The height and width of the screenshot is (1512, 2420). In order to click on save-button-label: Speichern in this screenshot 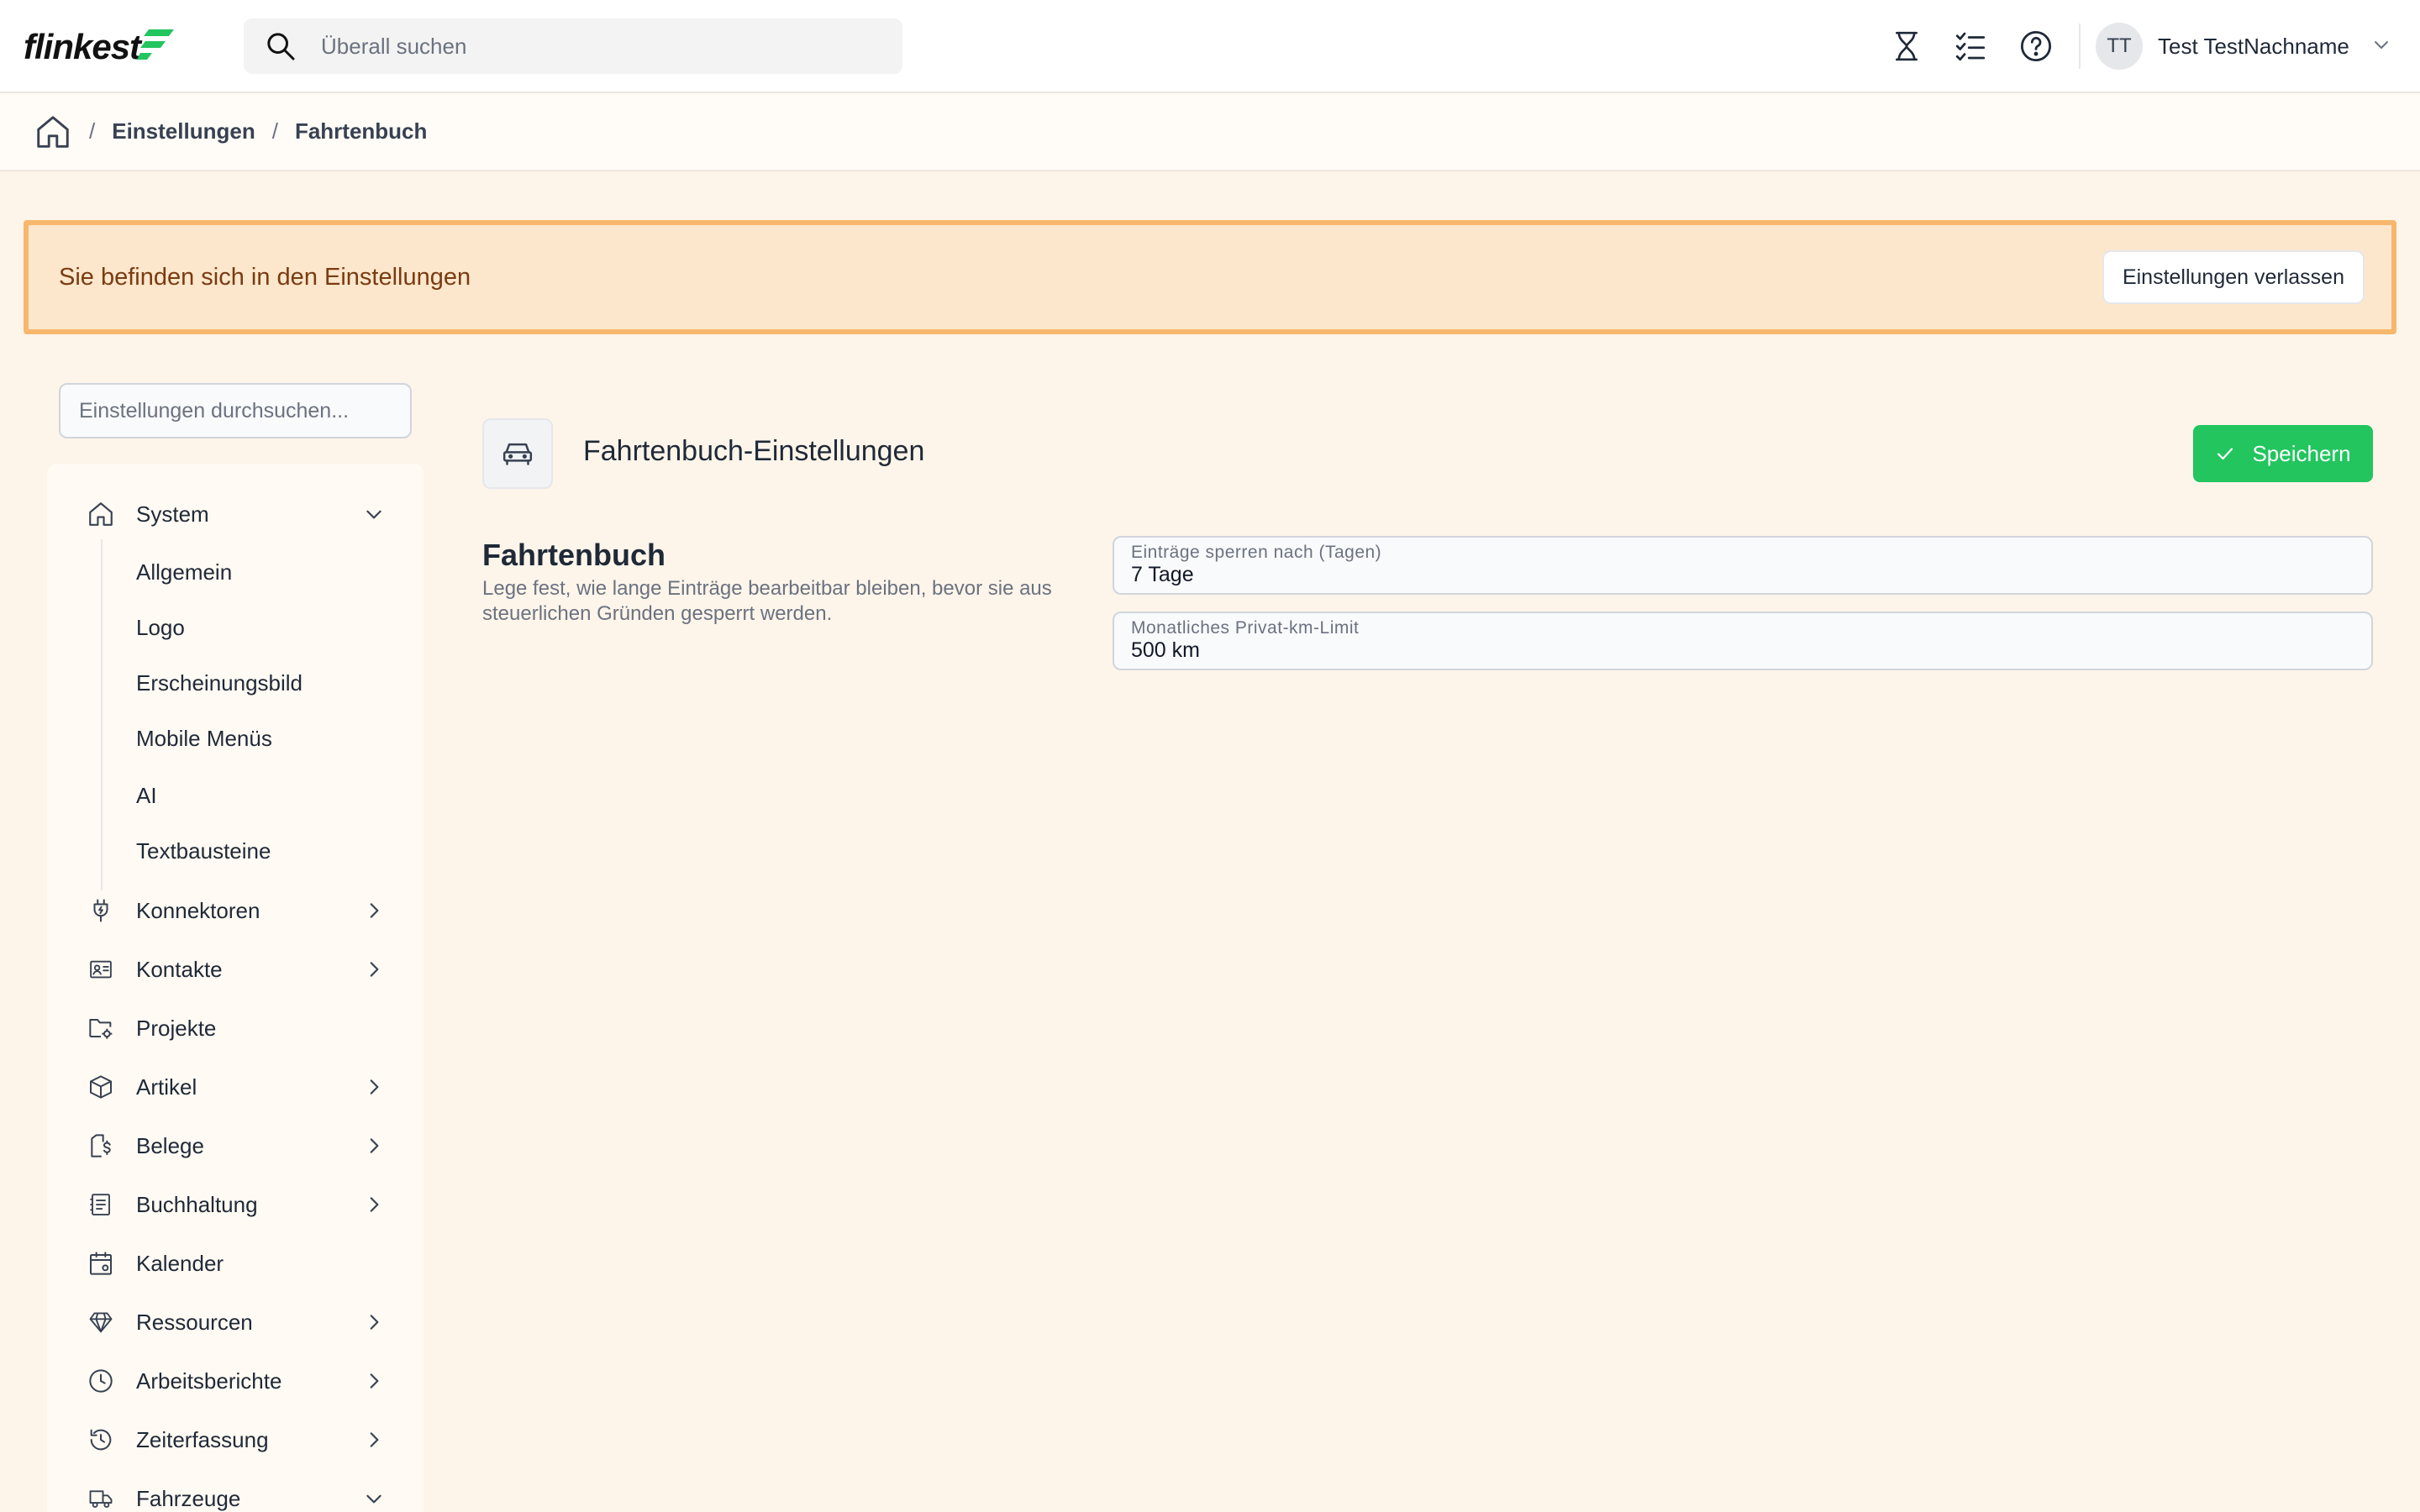, I will do `click(2301, 453)`.